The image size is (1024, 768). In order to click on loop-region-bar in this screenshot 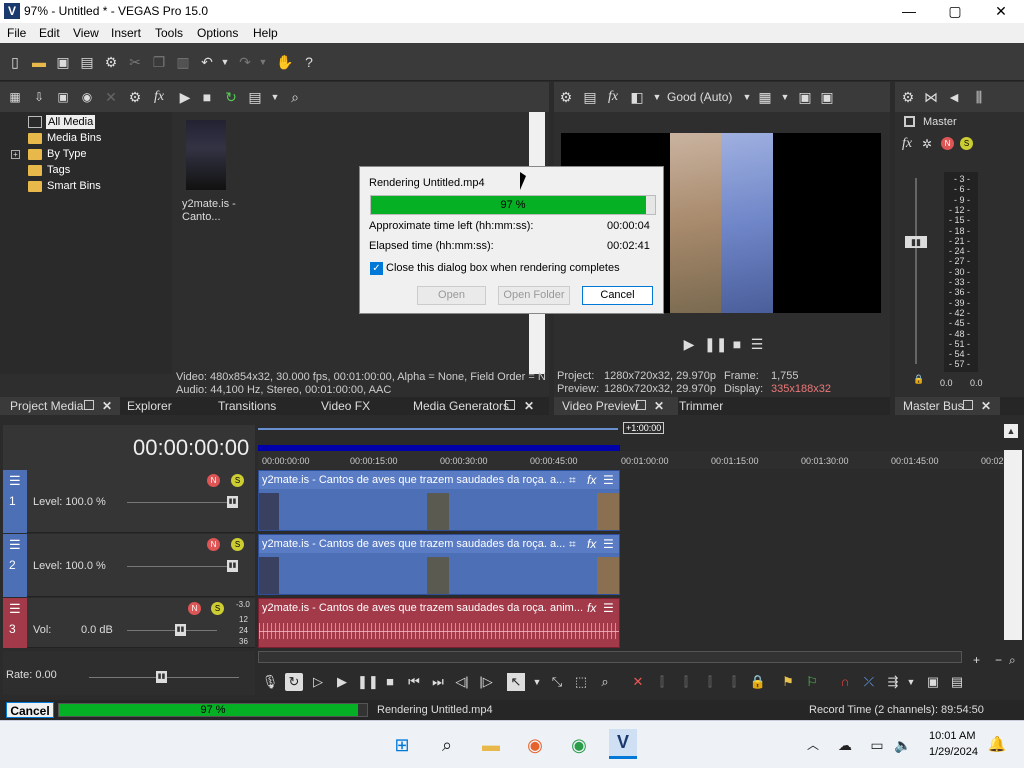, I will do `click(438, 429)`.